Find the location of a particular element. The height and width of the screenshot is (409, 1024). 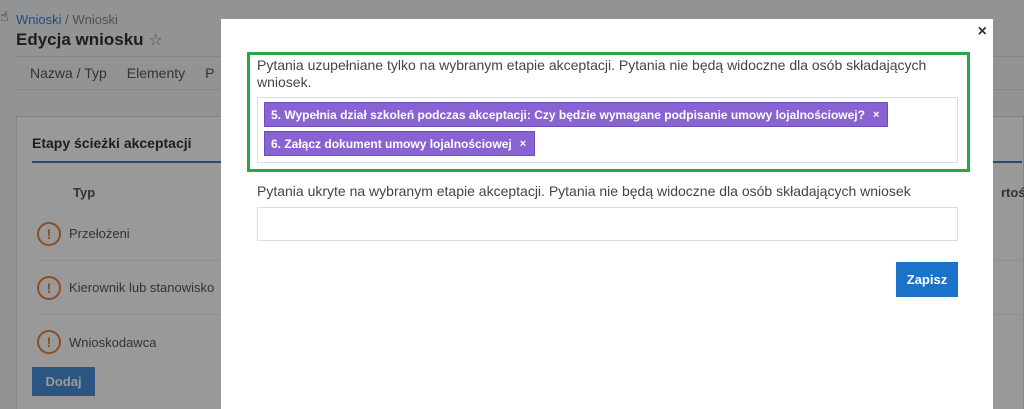

close-icon: × is located at coordinates (982, 32).